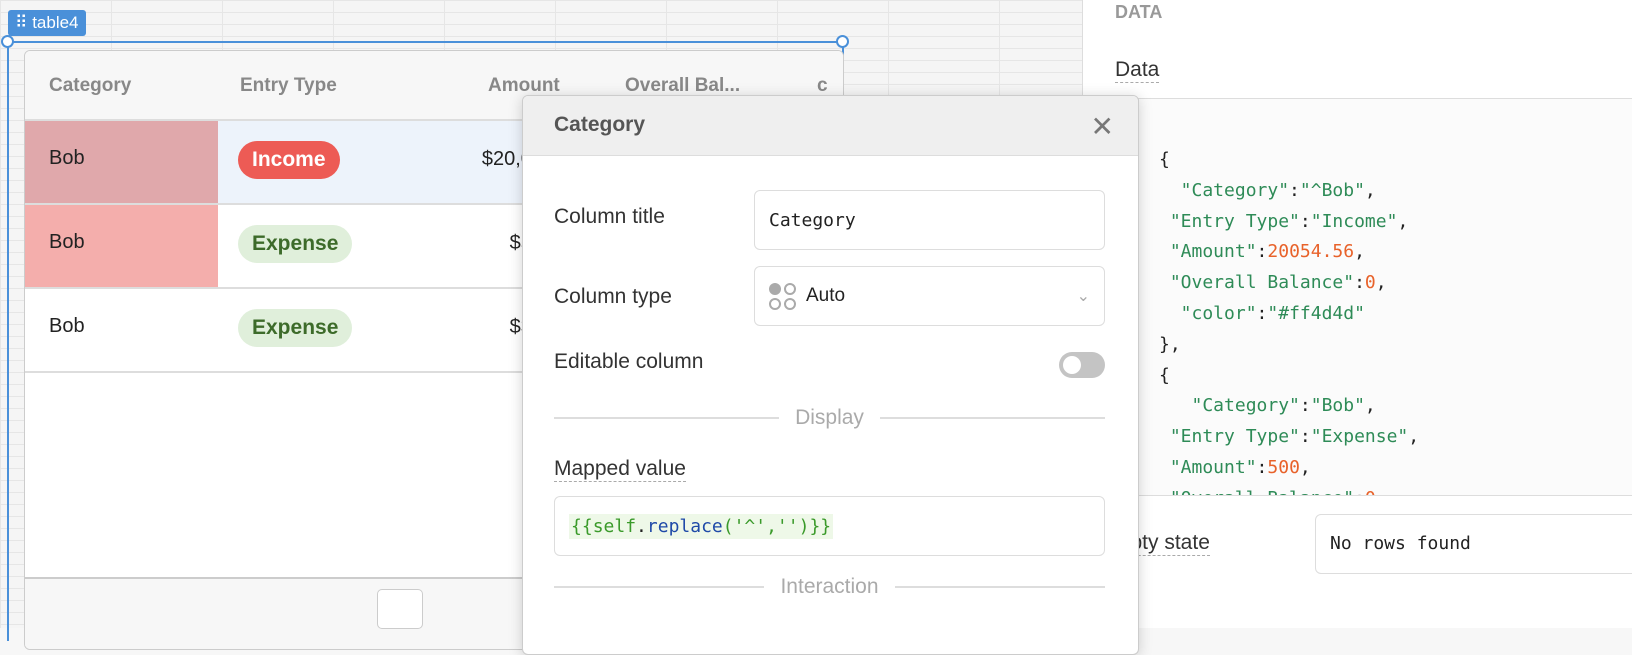 The width and height of the screenshot is (1632, 655). I want to click on drag-handle-icon: ⠿, so click(21, 22).